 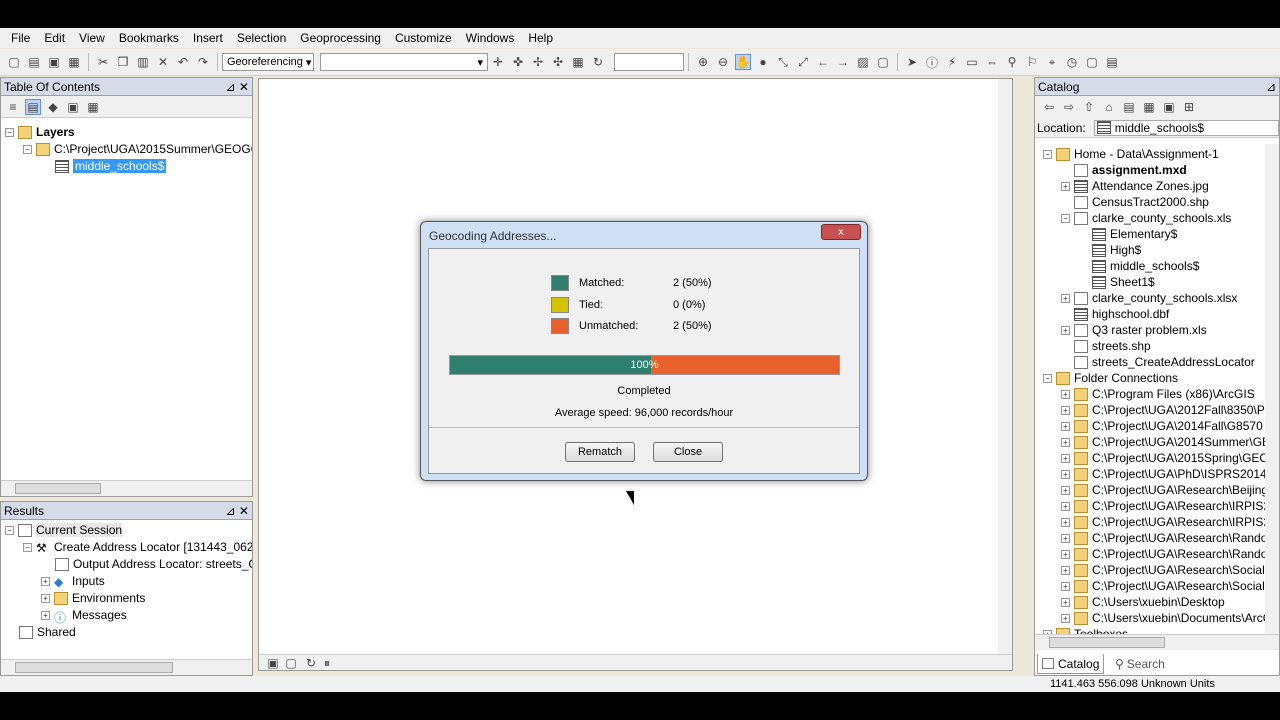 I want to click on redo-icon: ↷, so click(x=203, y=62).